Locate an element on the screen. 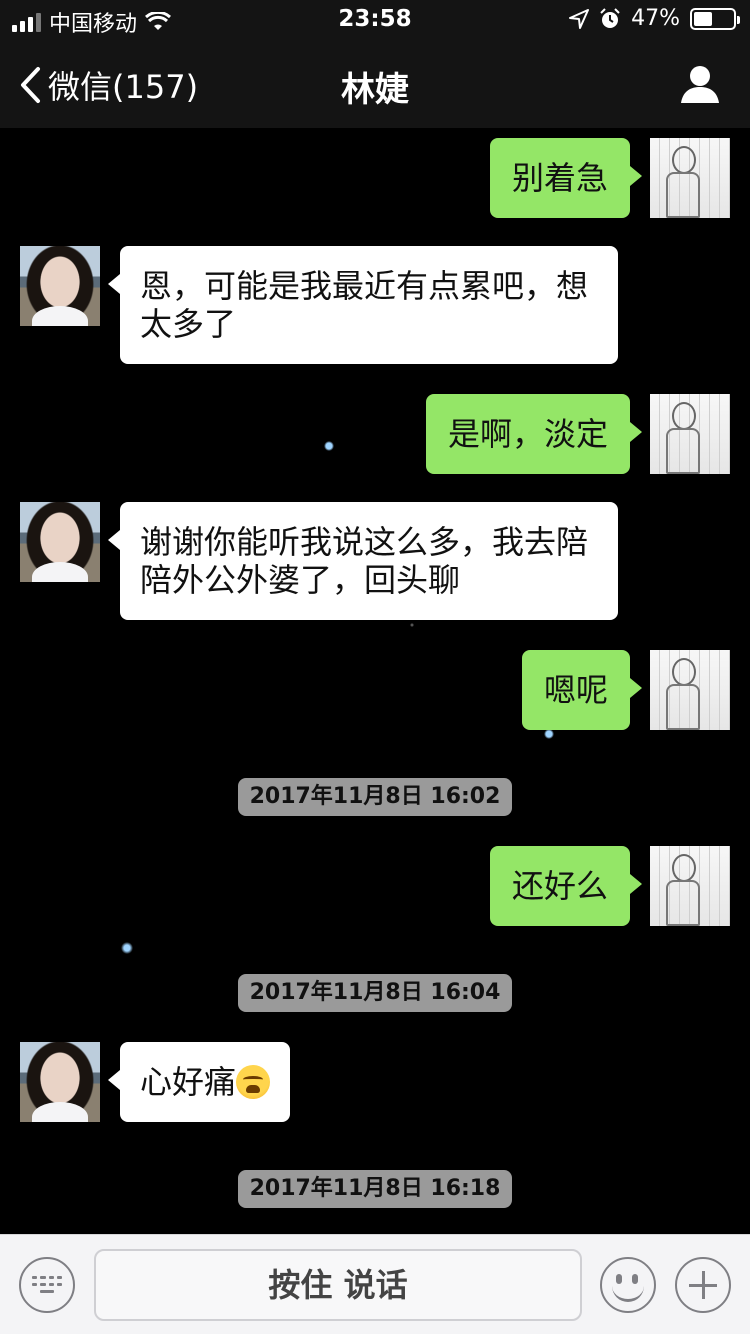  status-right: 47% is located at coordinates (654, 18).